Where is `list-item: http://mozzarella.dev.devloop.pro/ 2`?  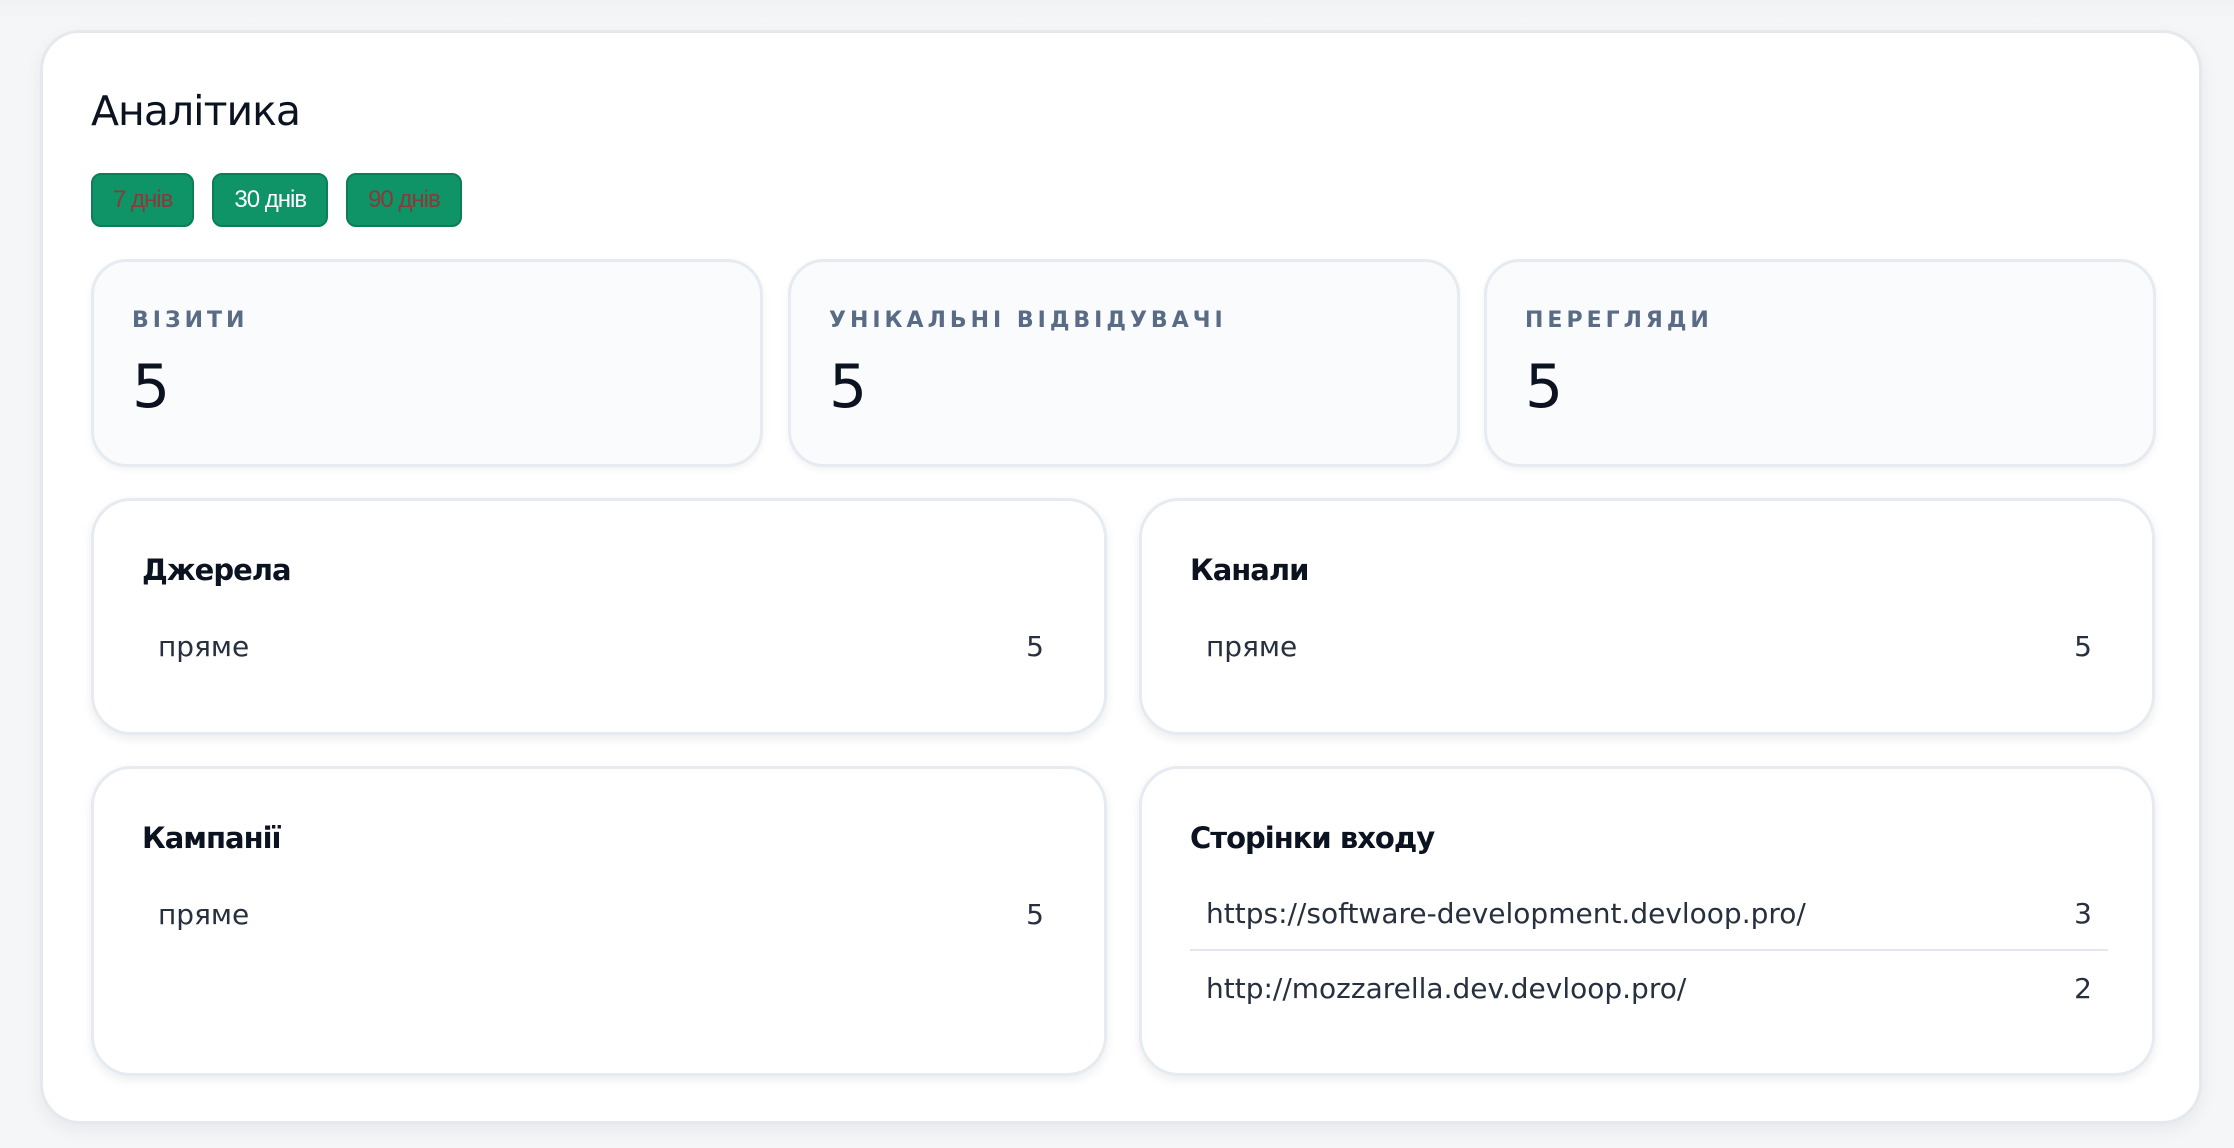
list-item: http://mozzarella.dev.devloop.pro/ 2 is located at coordinates (1649, 988).